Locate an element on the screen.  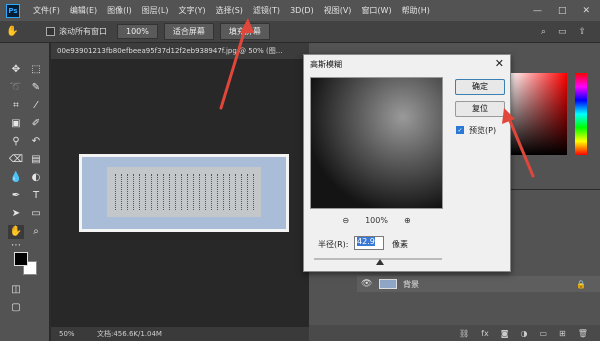
pen-tool-icon: ✒ is located at coordinates (16, 196).